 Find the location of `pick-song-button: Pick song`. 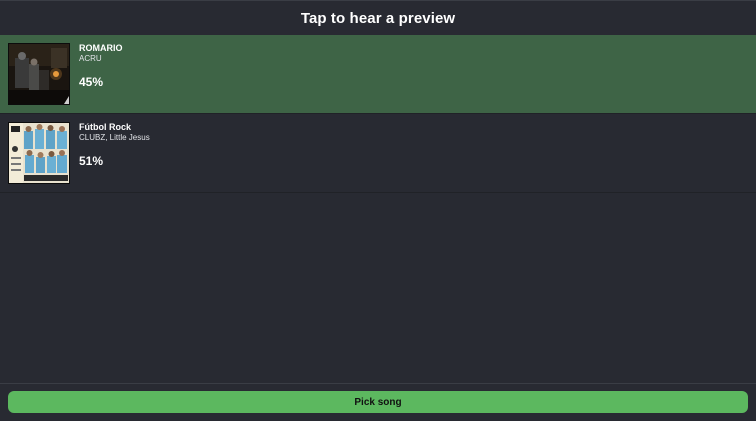

pick-song-button: Pick song is located at coordinates (378, 402).